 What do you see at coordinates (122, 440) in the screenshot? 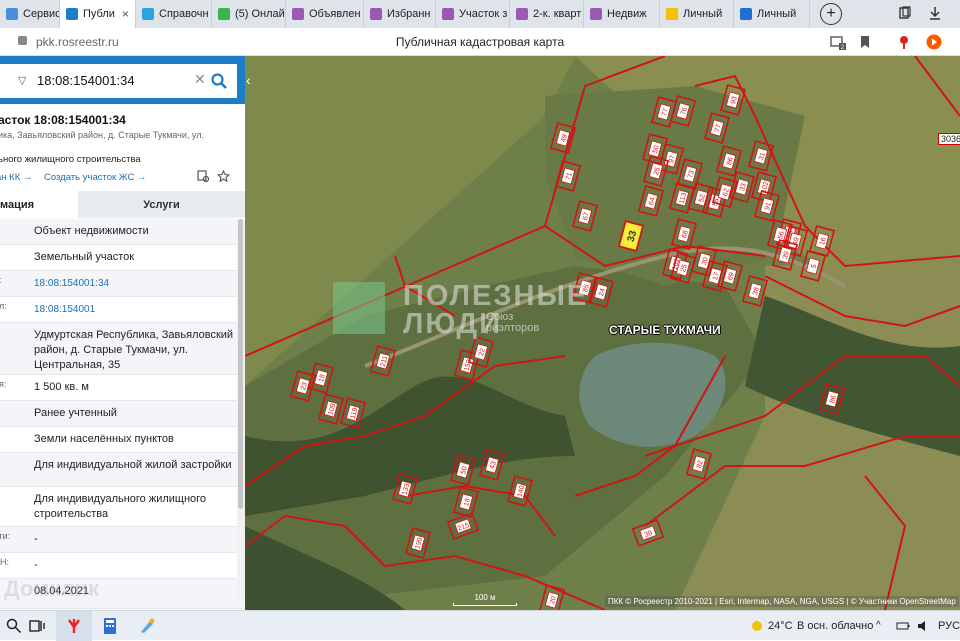
I see `attribute-row: Земли населённых пунктов` at bounding box center [122, 440].